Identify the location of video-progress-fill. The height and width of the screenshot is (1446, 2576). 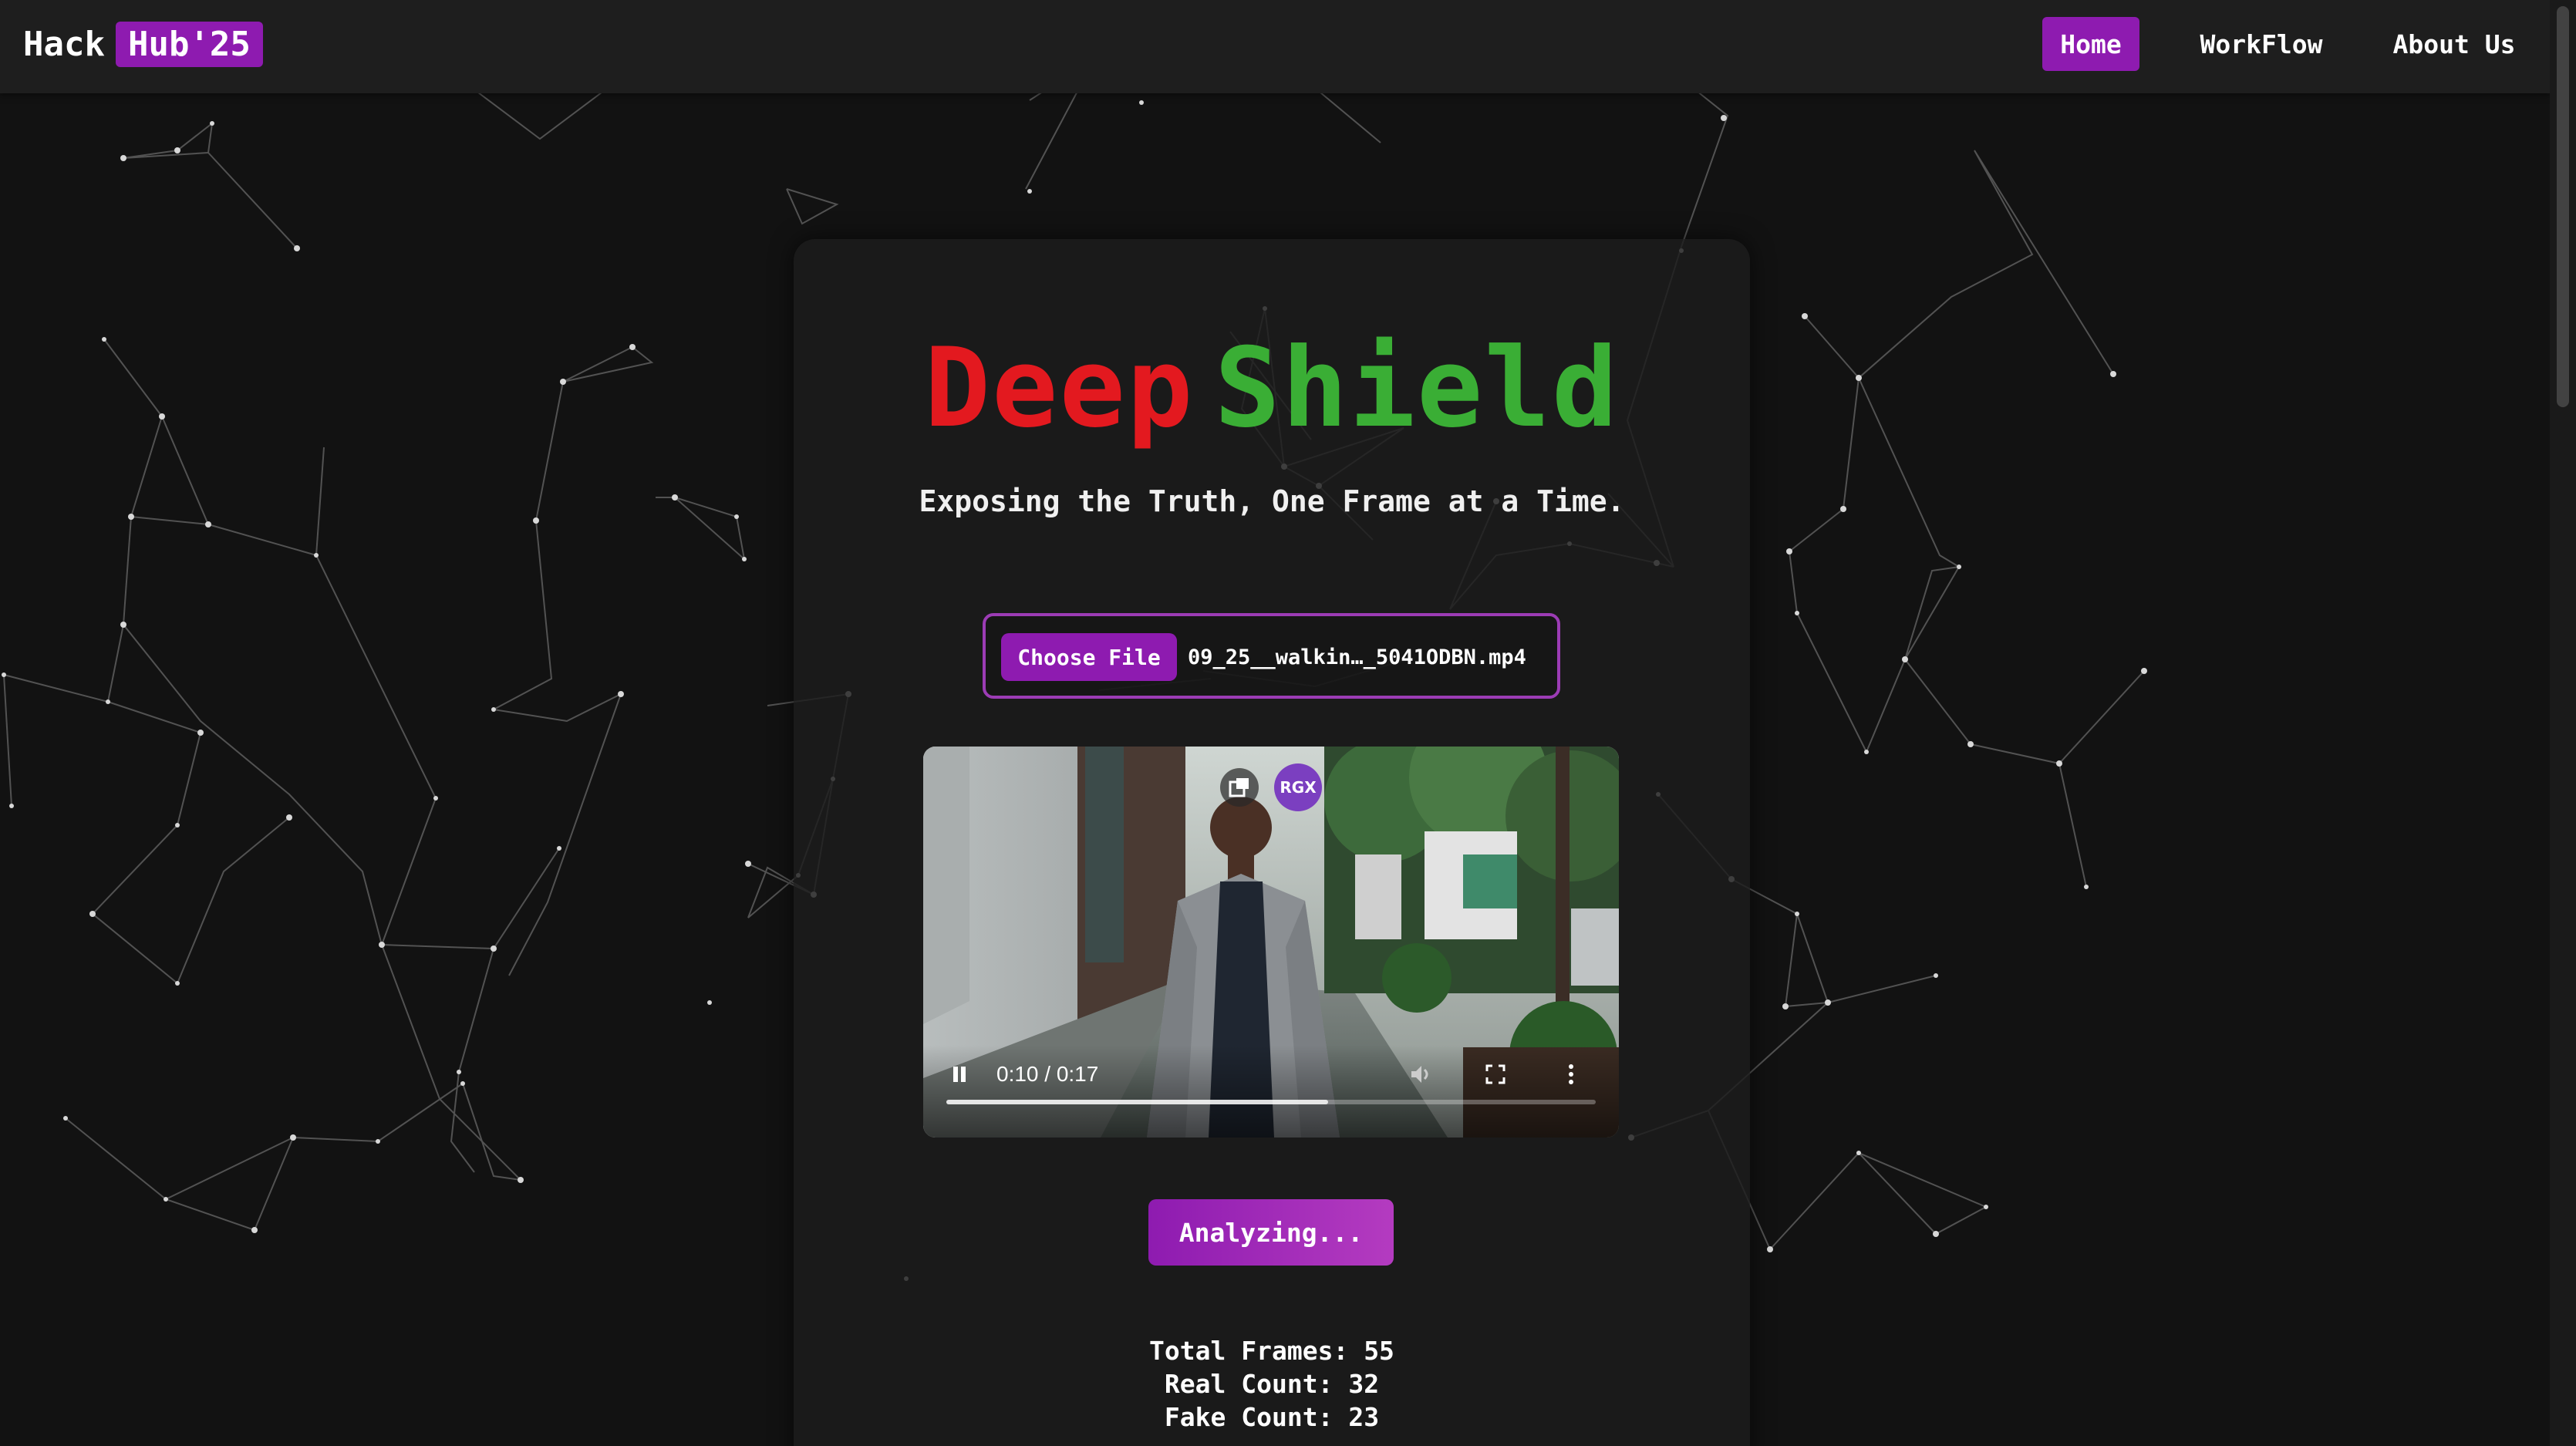
(1137, 1102).